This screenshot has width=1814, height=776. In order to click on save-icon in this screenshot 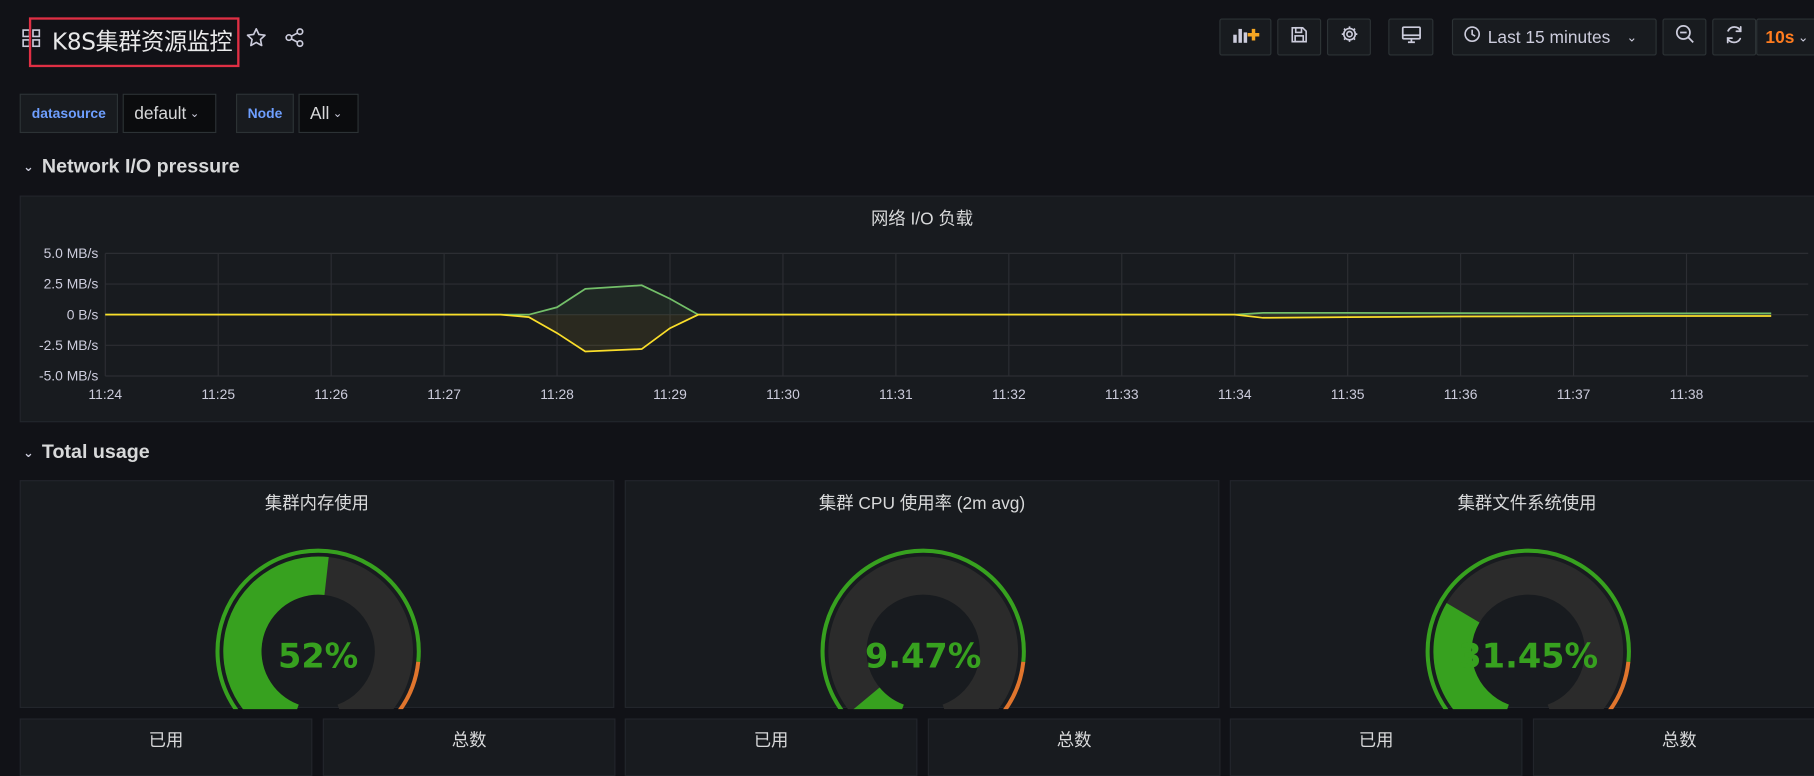, I will do `click(1299, 37)`.